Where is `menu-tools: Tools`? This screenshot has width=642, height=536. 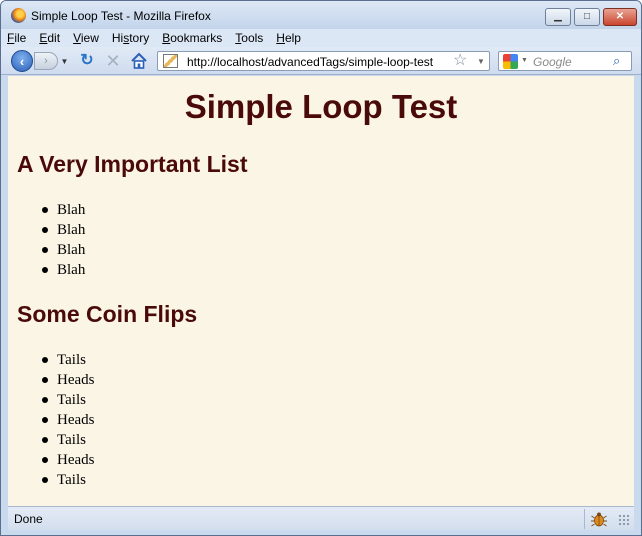 menu-tools: Tools is located at coordinates (249, 38).